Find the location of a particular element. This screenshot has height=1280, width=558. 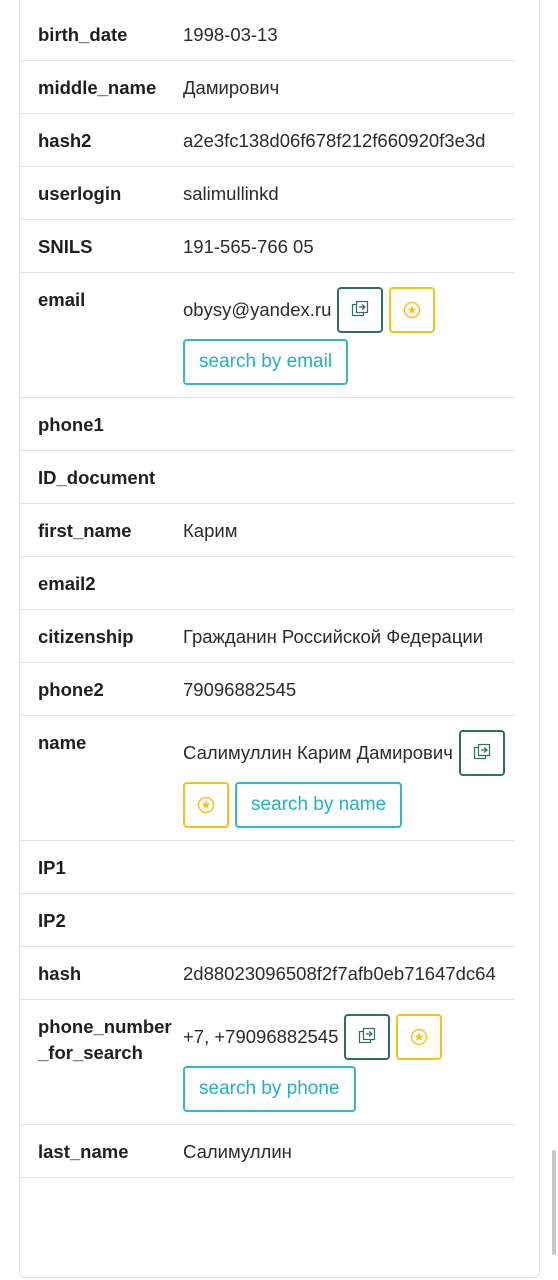

favorite-name-button is located at coordinates (206, 805).